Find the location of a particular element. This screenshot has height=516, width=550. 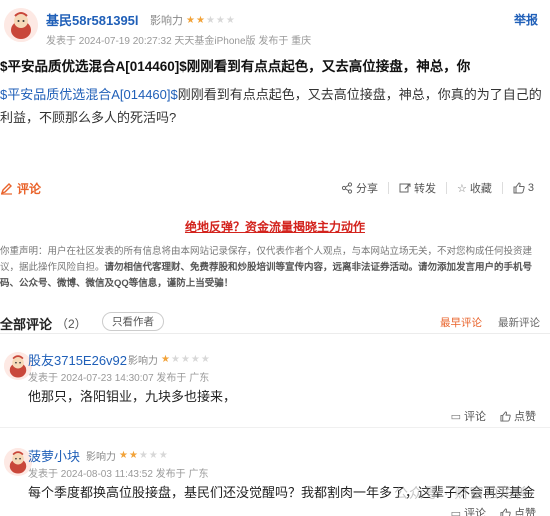

sort-latest-tab: 最新评论 is located at coordinates (519, 322).